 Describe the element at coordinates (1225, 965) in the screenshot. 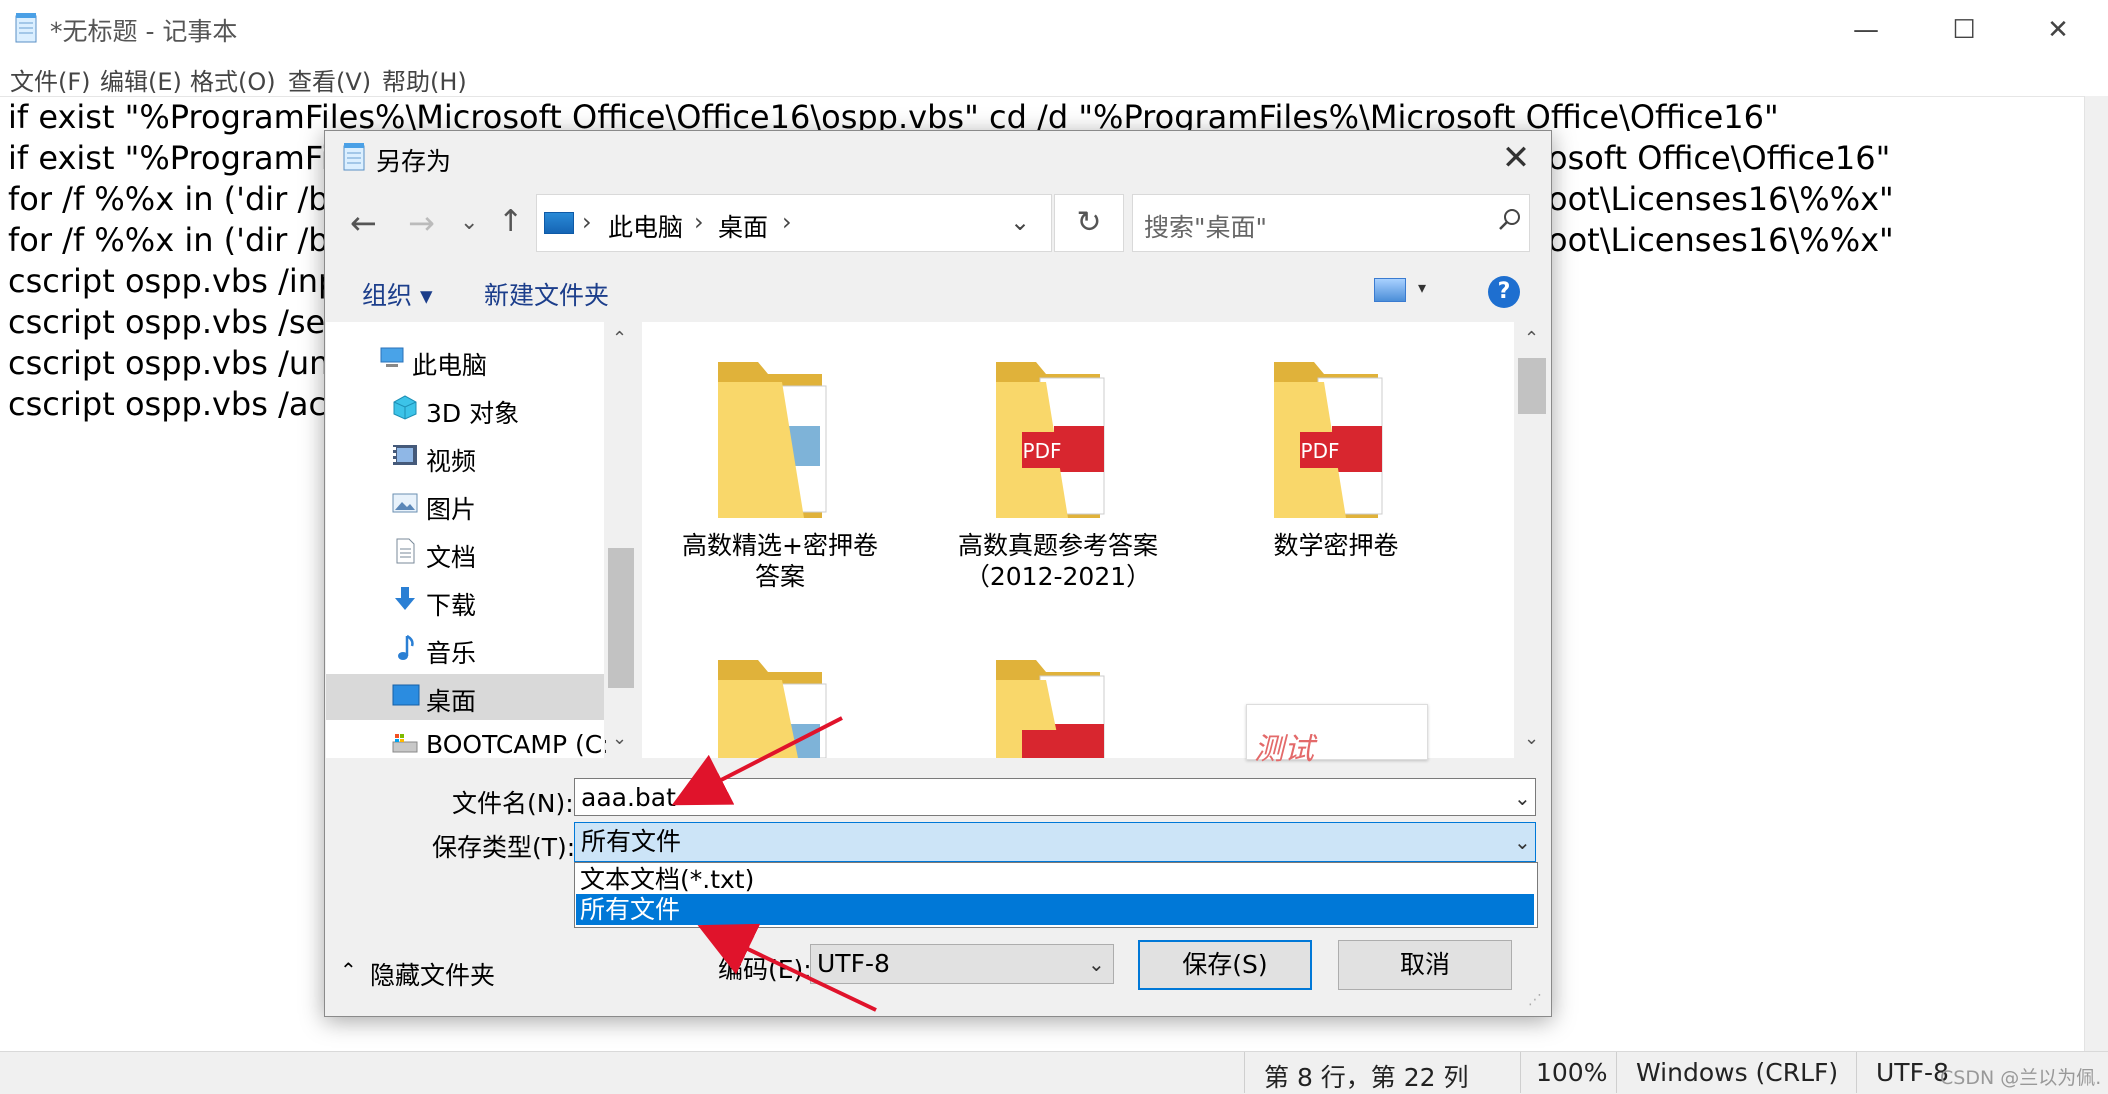

I see `save-button: 保存(S)` at that location.